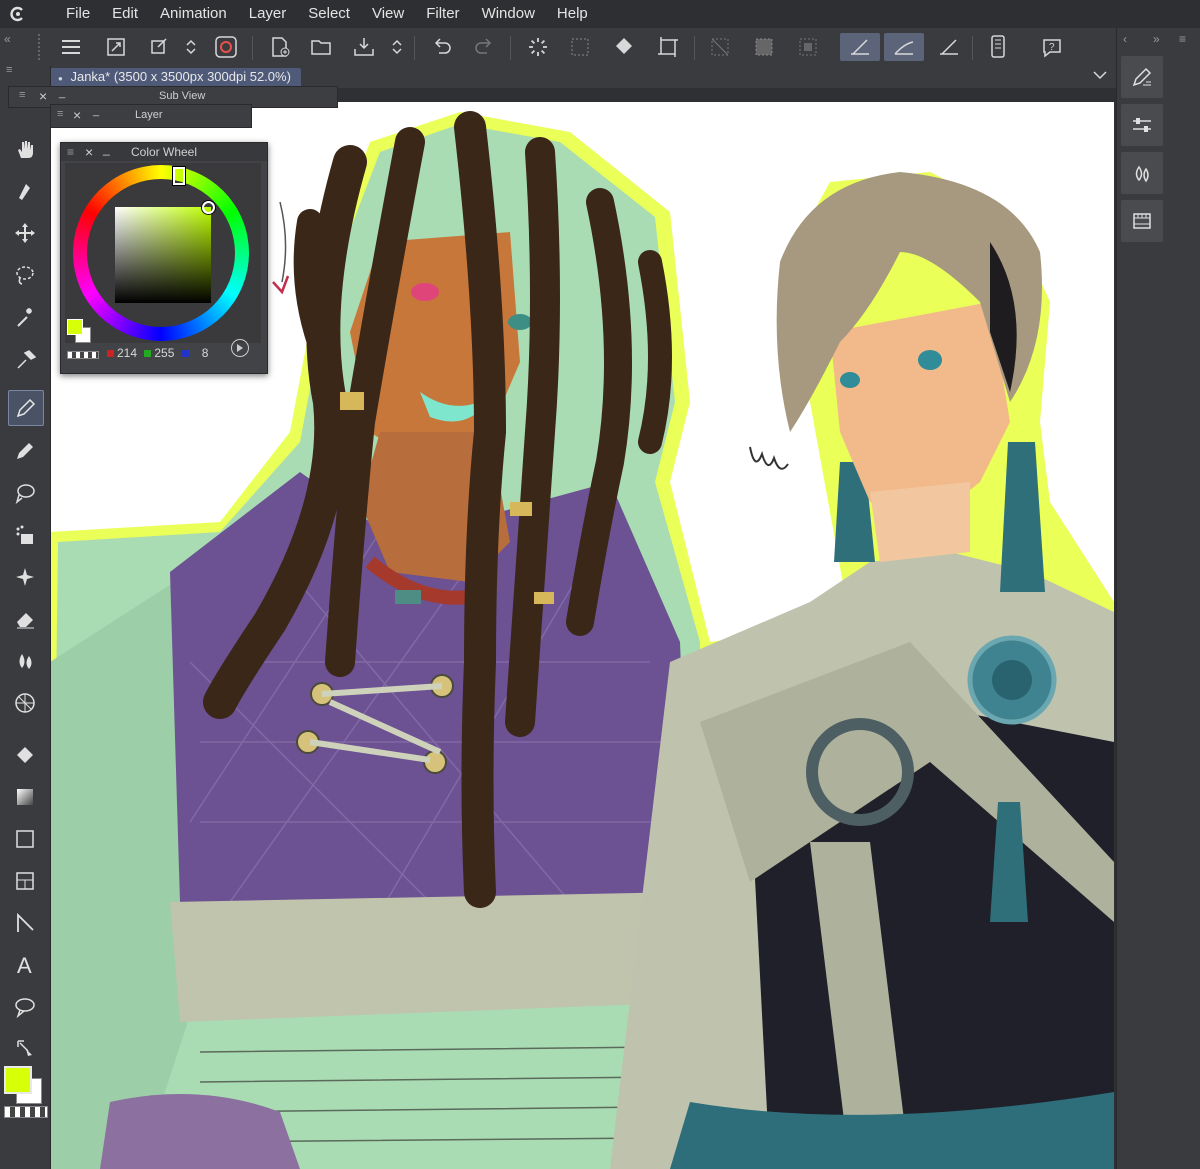 The image size is (1200, 1169). Describe the element at coordinates (268, 14) in the screenshot. I see `menu-layer: Layer` at that location.